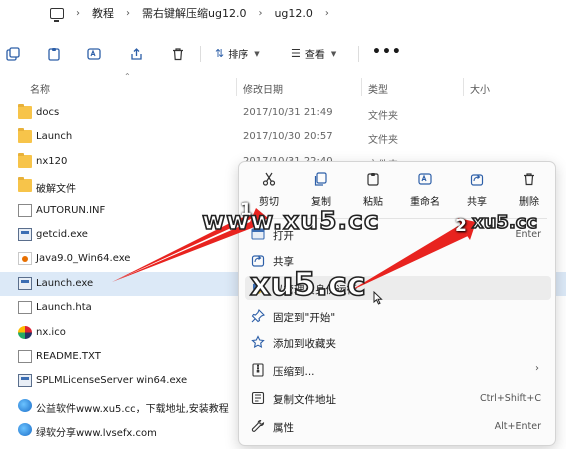 The width and height of the screenshot is (566, 449). I want to click on file-name: README.TXT, so click(68, 356).